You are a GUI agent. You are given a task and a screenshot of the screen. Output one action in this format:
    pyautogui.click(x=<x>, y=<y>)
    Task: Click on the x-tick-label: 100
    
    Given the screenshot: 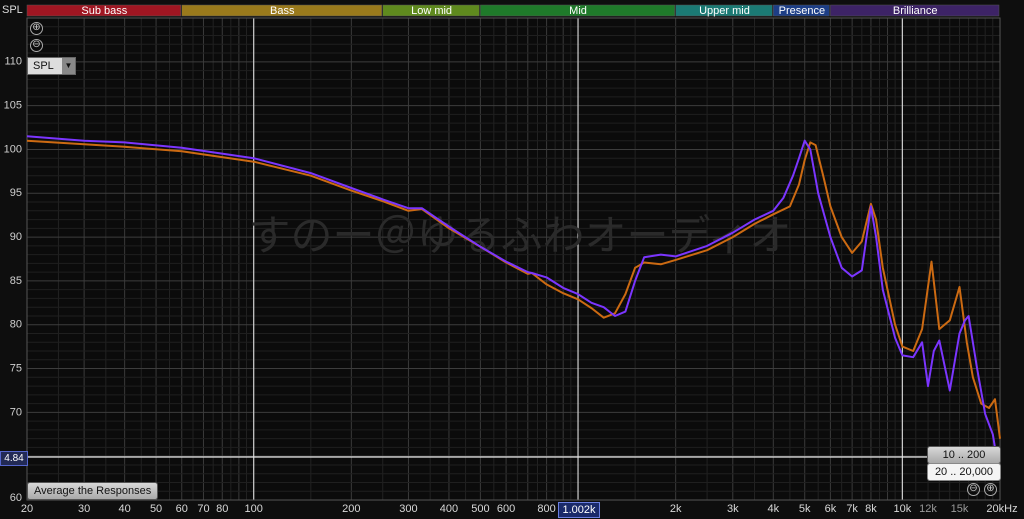 What is the action you would take?
    pyautogui.click(x=254, y=509)
    